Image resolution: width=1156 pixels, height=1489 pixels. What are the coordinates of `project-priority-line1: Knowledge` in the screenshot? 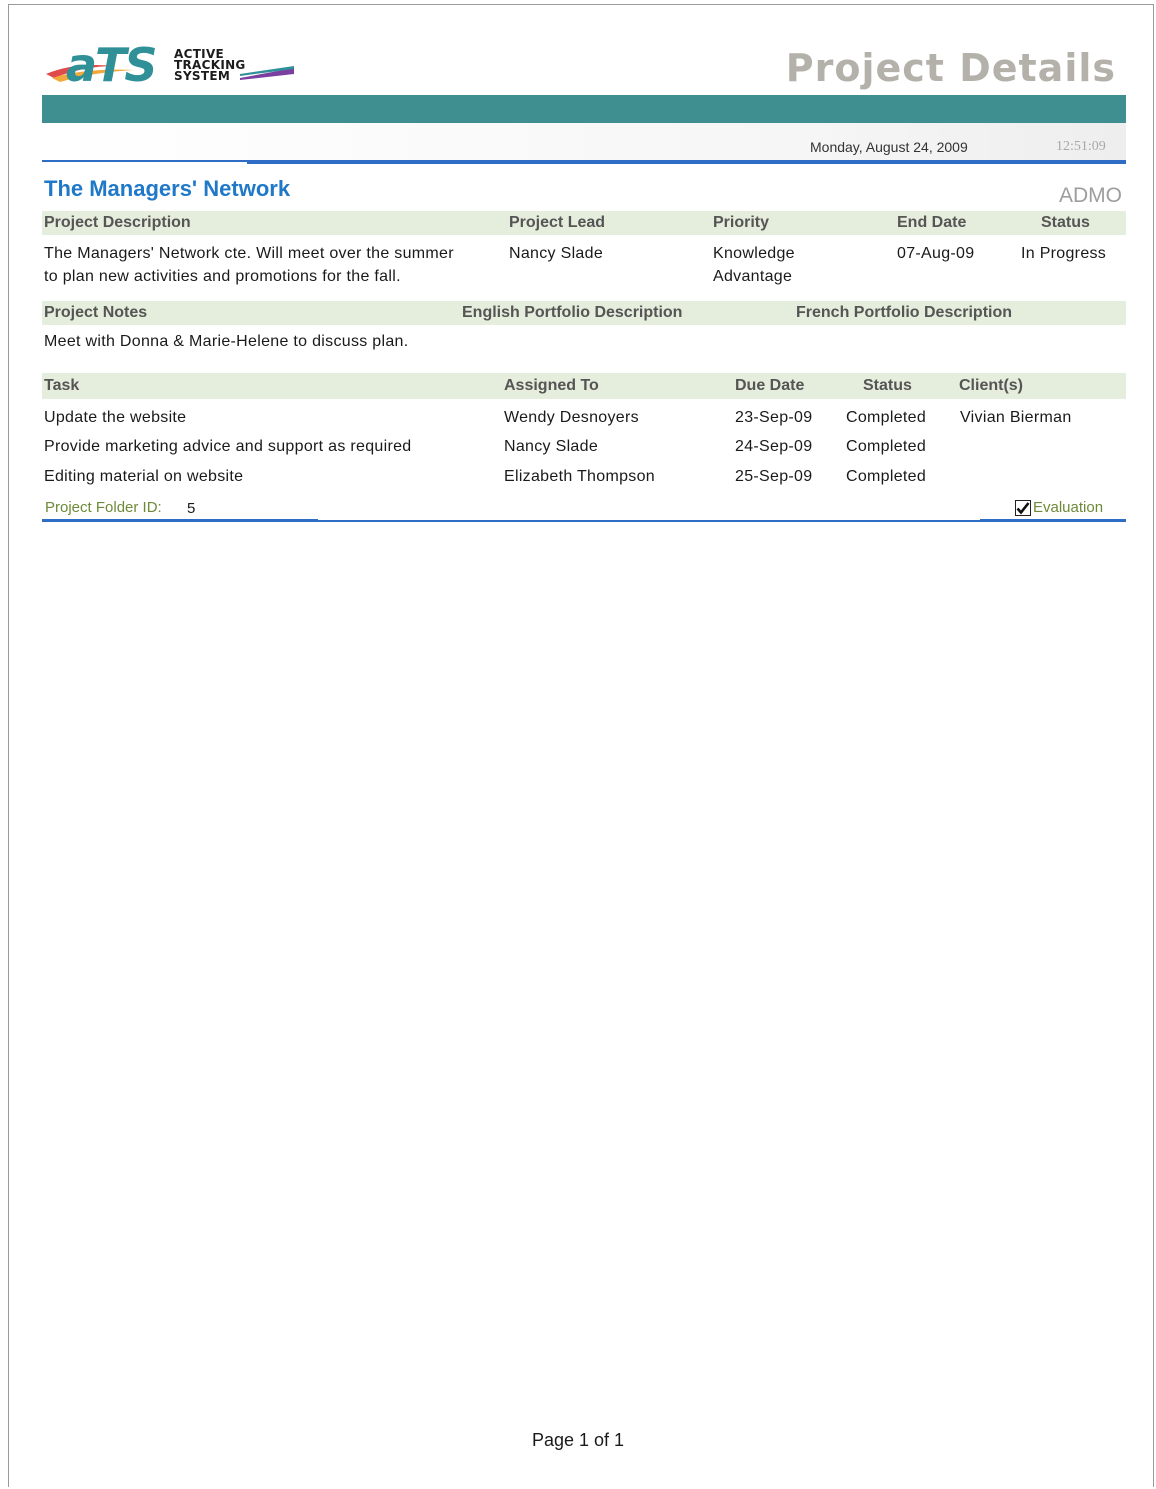 It's located at (754, 253).